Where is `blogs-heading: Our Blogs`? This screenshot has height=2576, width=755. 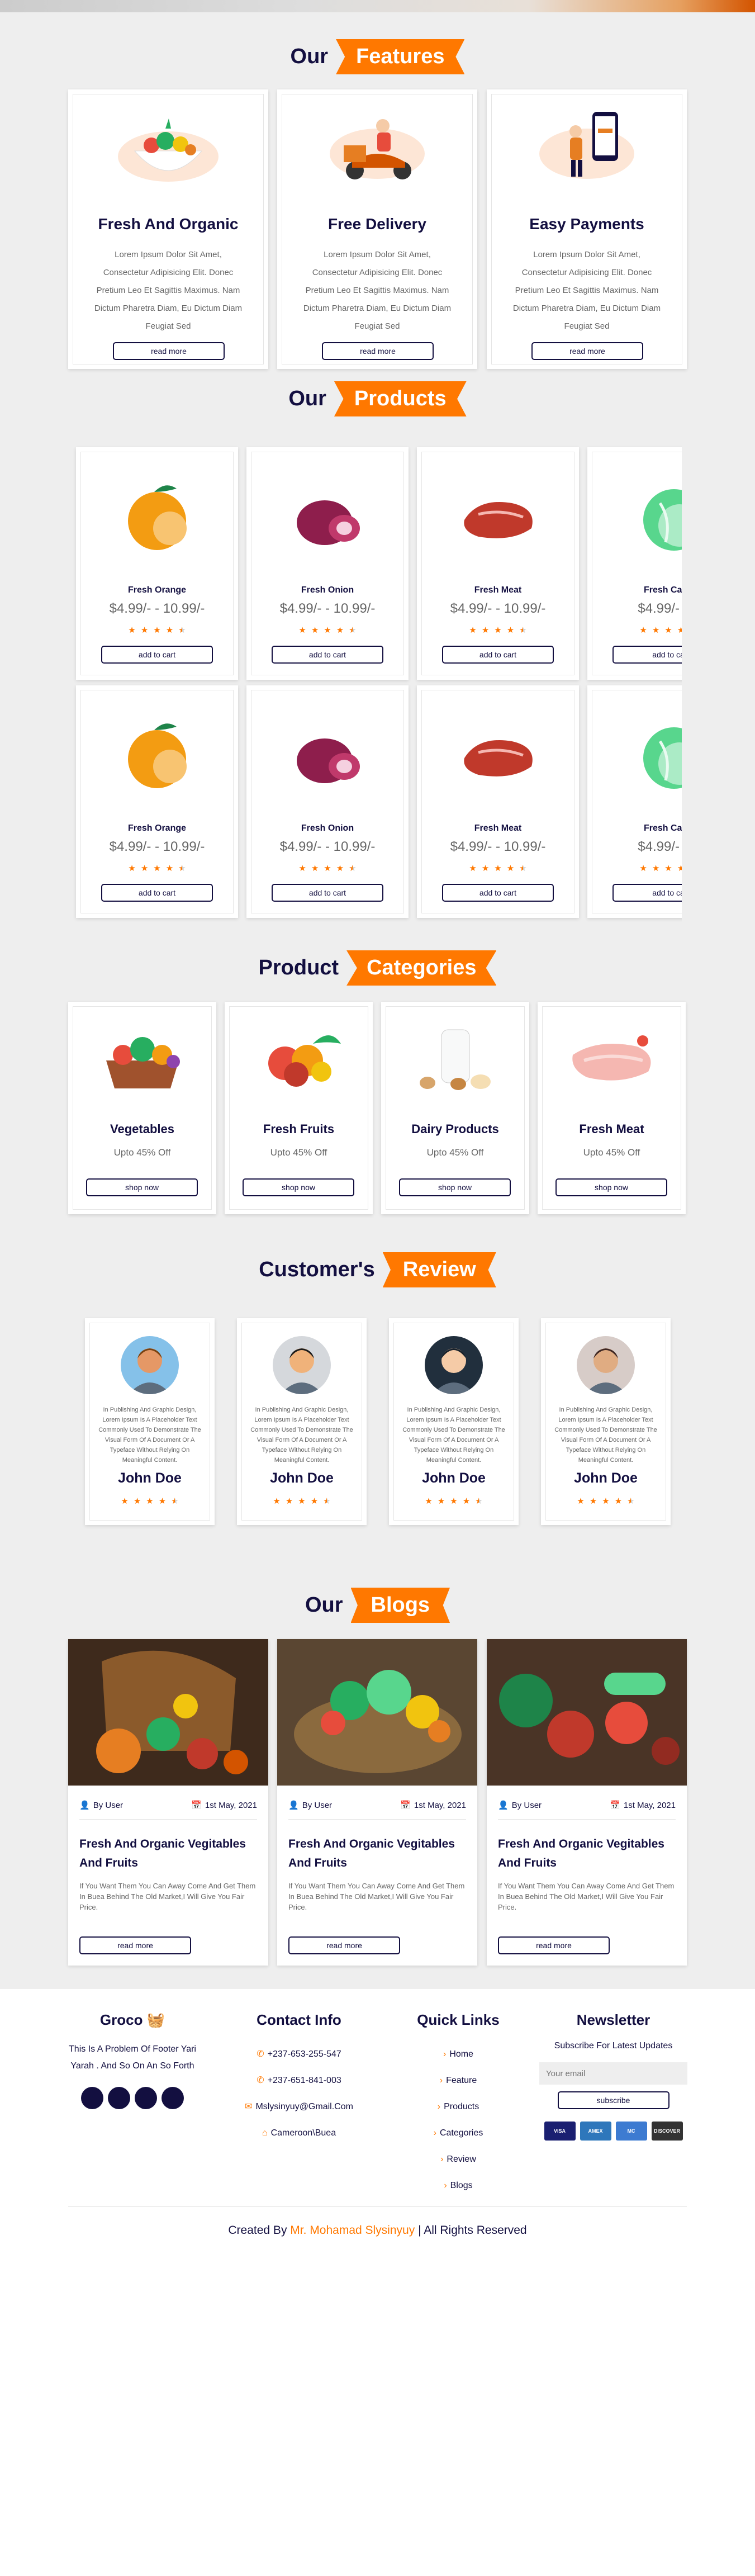
blogs-heading: Our Blogs is located at coordinates (377, 1605).